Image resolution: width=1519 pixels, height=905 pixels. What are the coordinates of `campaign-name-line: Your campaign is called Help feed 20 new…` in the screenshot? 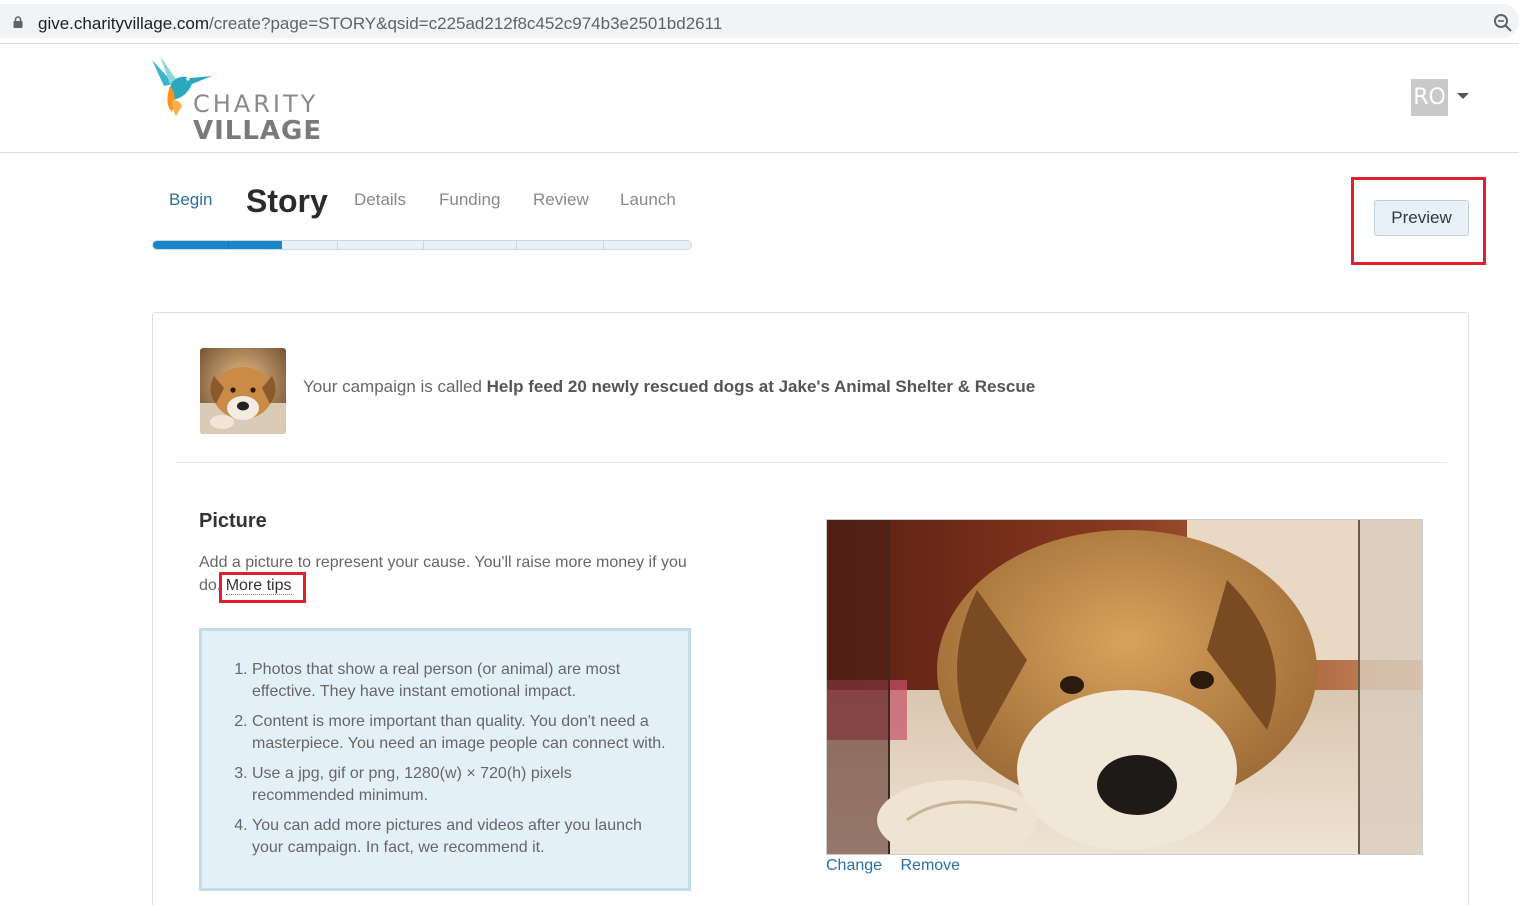 It's located at (669, 387).